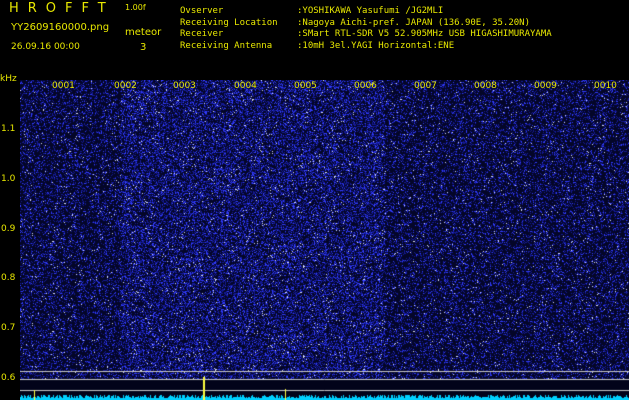  Describe the element at coordinates (8, 129) in the screenshot. I see `y-tick-1-1: 1.1` at that location.